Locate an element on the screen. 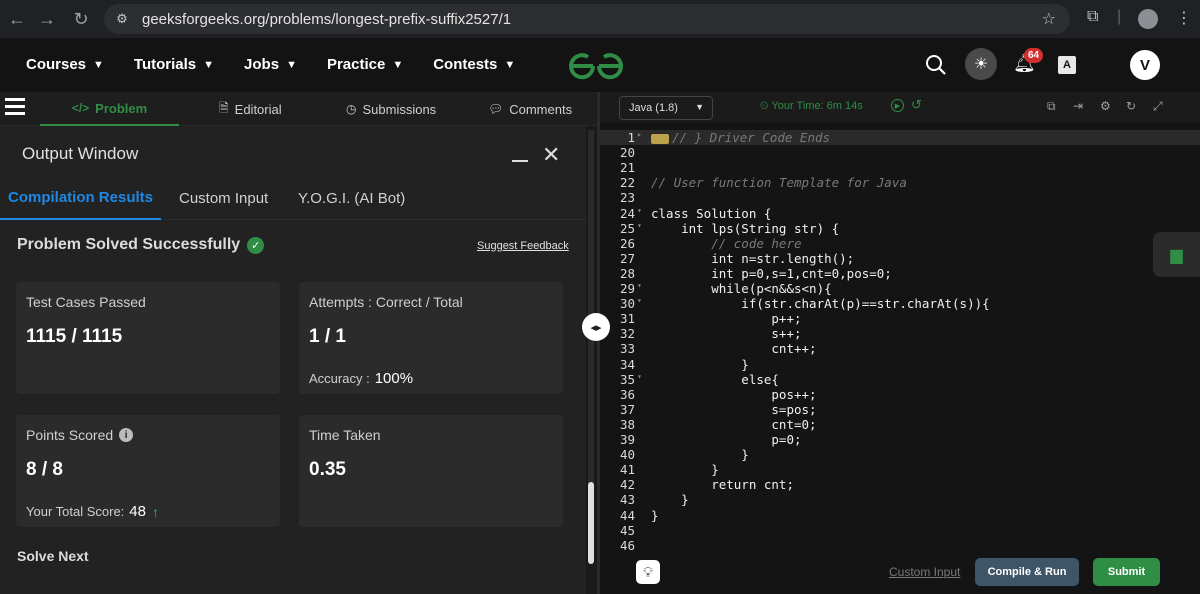 This screenshot has width=1200, height=594. tab-submissions-label: Submissions is located at coordinates (399, 109).